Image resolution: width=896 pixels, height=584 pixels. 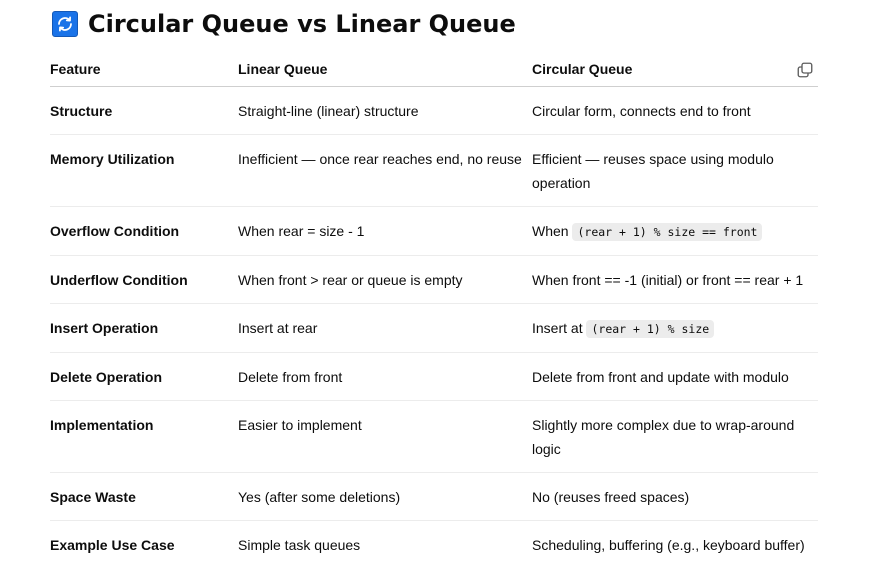 I want to click on page-heading: Circular Queue vs Linear Queue, so click(x=284, y=24).